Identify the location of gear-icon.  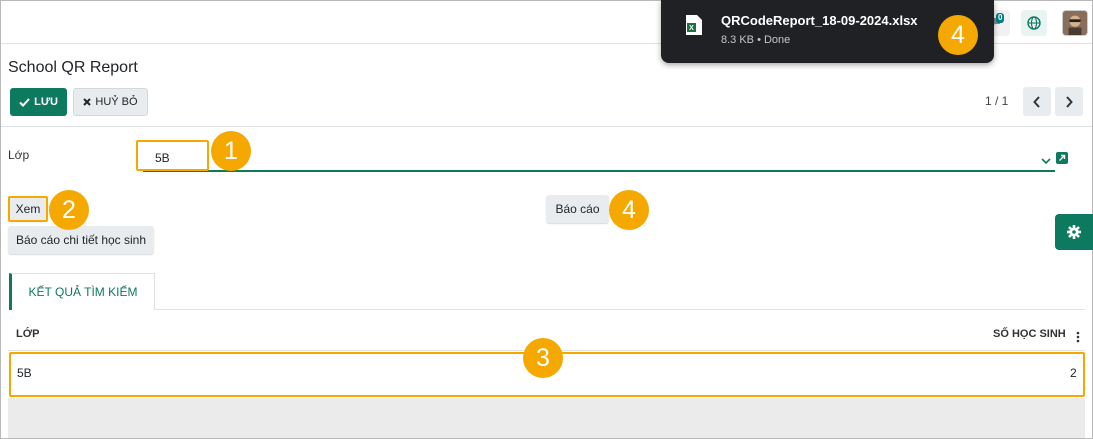
(1074, 232).